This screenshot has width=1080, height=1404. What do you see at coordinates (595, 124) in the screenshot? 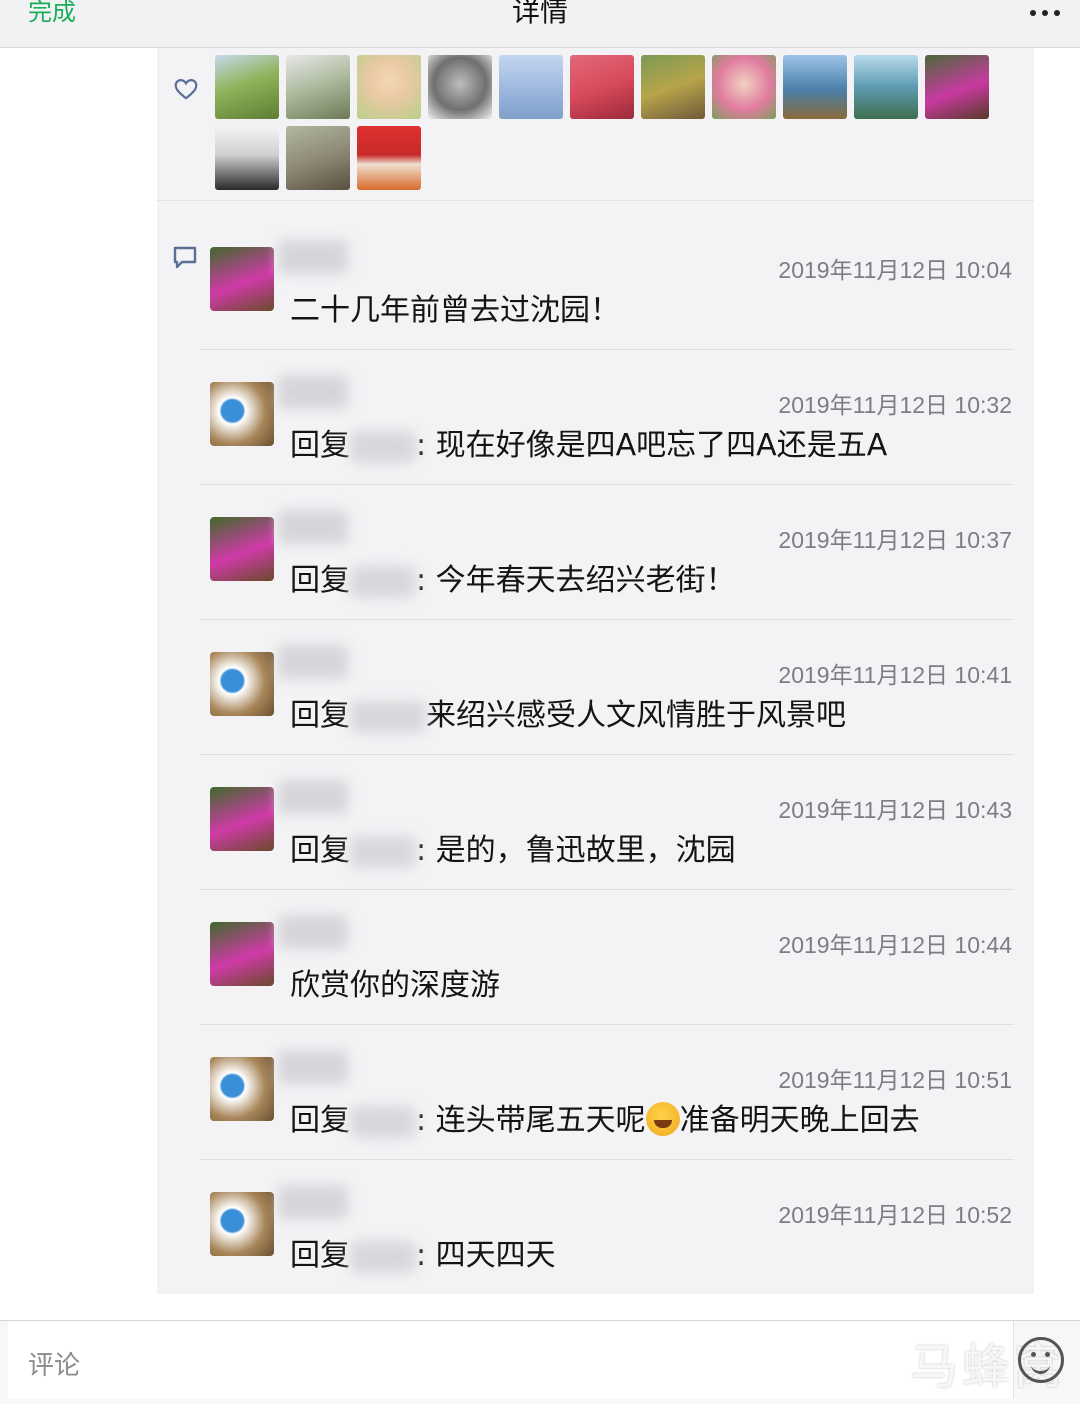
I see `likes-section` at bounding box center [595, 124].